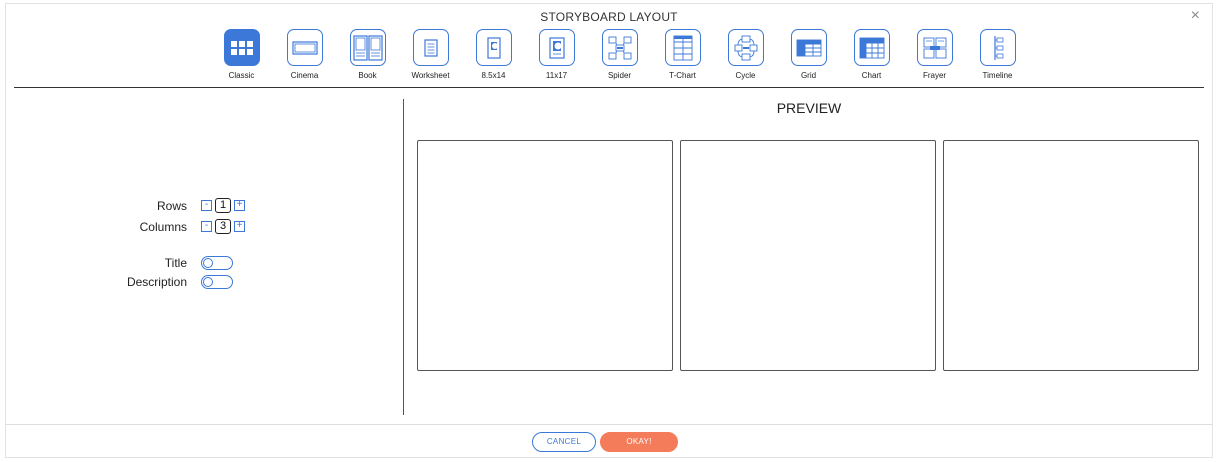 The image size is (1217, 462). What do you see at coordinates (745, 75) in the screenshot?
I see `layout-label-cycle: Cycle` at bounding box center [745, 75].